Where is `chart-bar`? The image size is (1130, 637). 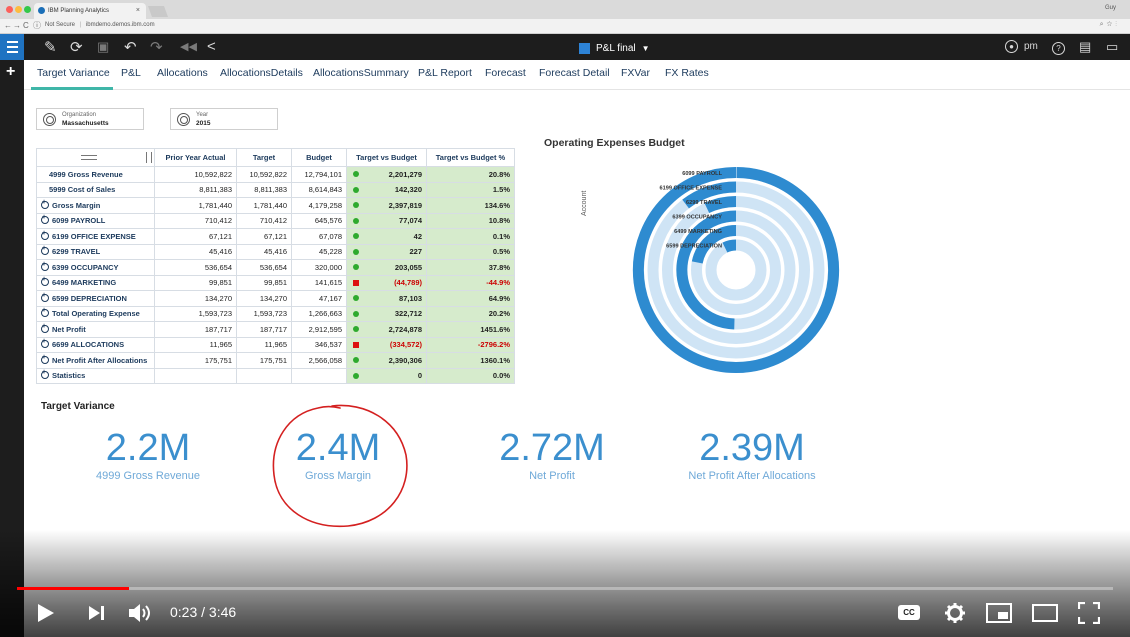 chart-bar is located at coordinates (729, 246).